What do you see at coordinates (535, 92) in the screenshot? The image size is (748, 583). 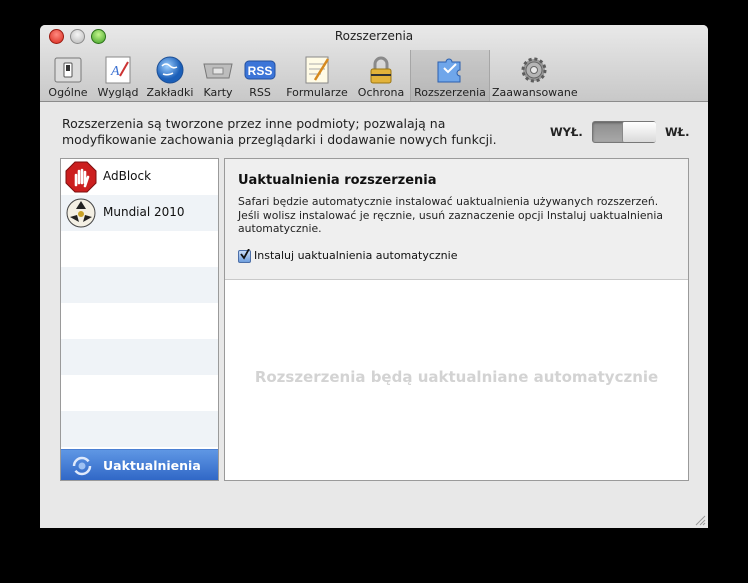 I see `toolbar-item-label: Zaawansowane` at bounding box center [535, 92].